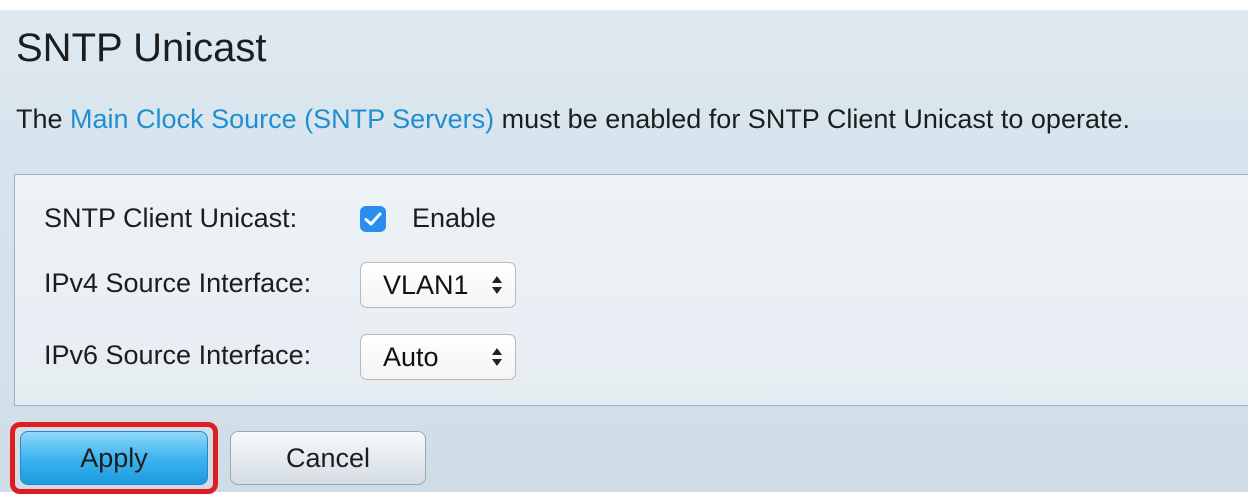  What do you see at coordinates (454, 218) in the screenshot?
I see `enable-label: Enable` at bounding box center [454, 218].